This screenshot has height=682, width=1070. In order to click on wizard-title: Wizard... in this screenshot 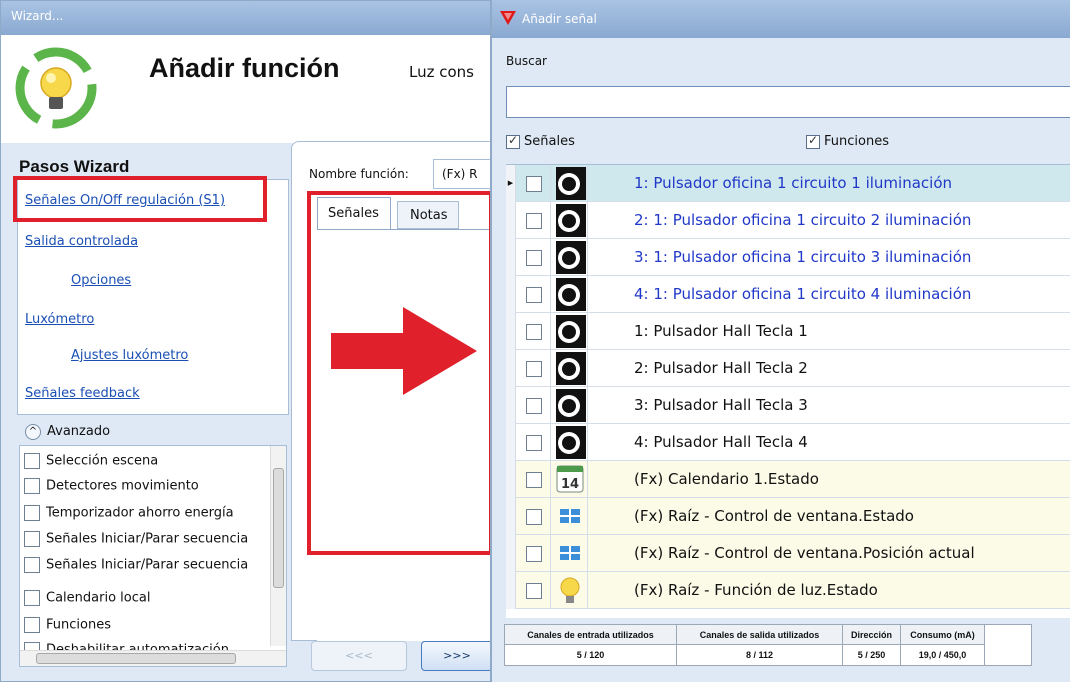, I will do `click(37, 16)`.